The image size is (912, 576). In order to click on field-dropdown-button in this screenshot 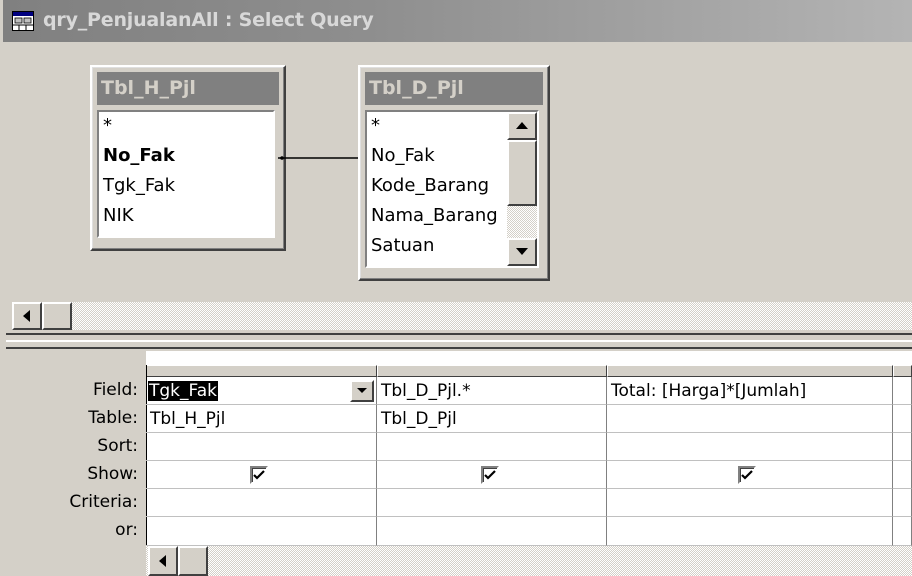, I will do `click(362, 391)`.